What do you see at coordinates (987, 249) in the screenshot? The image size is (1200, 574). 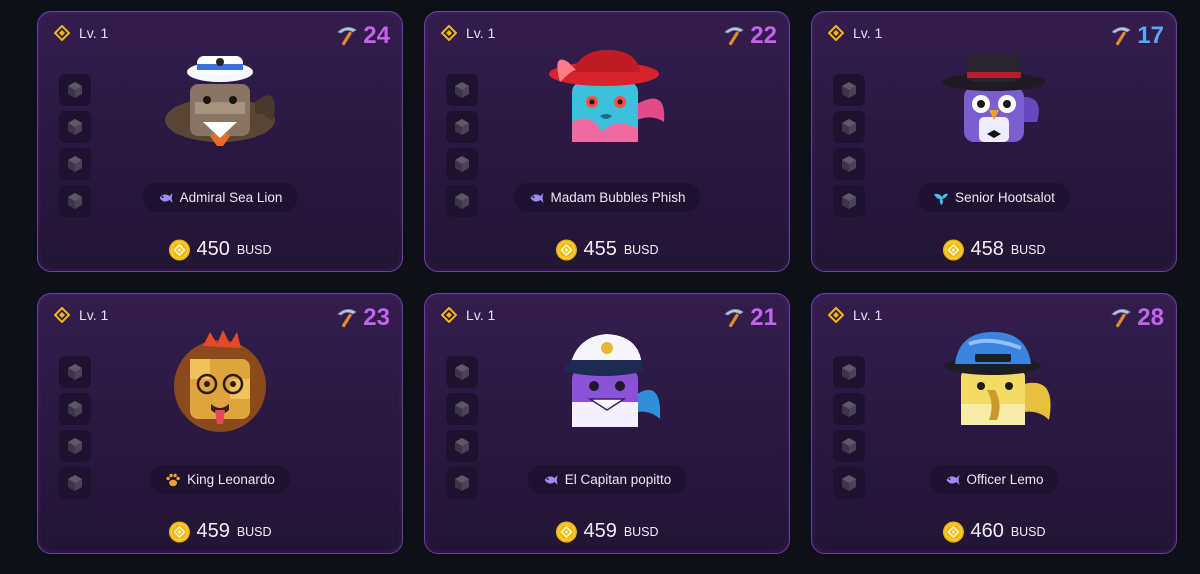 I see `price-amount: 458` at bounding box center [987, 249].